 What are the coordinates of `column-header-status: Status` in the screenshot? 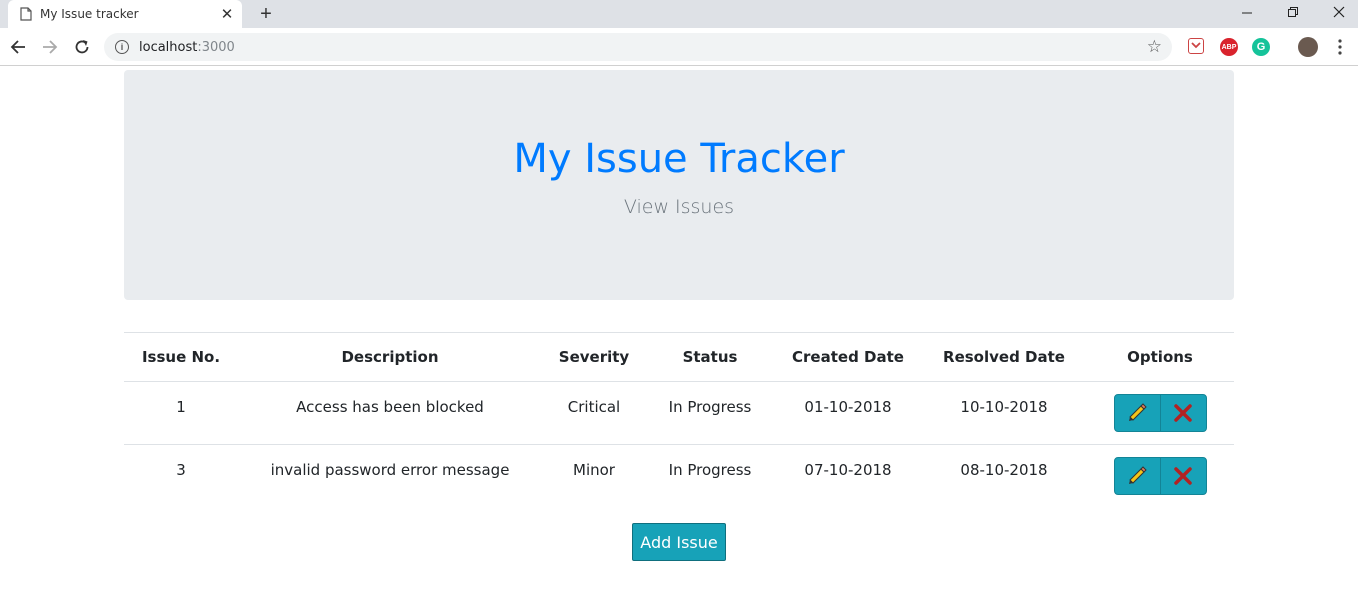 It's located at (710, 357).